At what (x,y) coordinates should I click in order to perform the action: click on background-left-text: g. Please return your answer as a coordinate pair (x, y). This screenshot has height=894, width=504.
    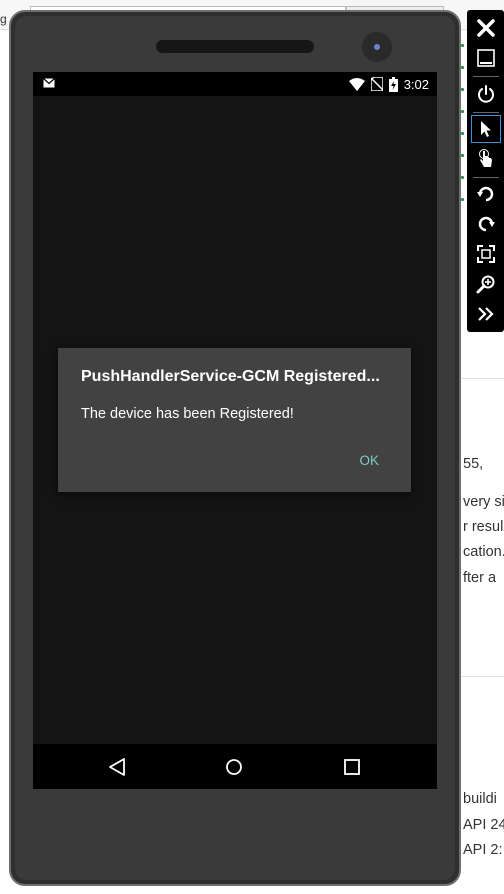
    Looking at the image, I should click on (3, 19).